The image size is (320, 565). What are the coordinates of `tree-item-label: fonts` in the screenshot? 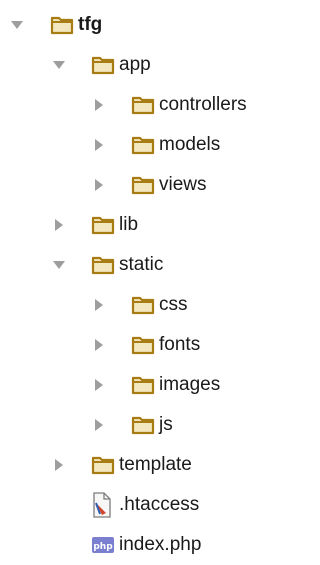 It's located at (180, 344).